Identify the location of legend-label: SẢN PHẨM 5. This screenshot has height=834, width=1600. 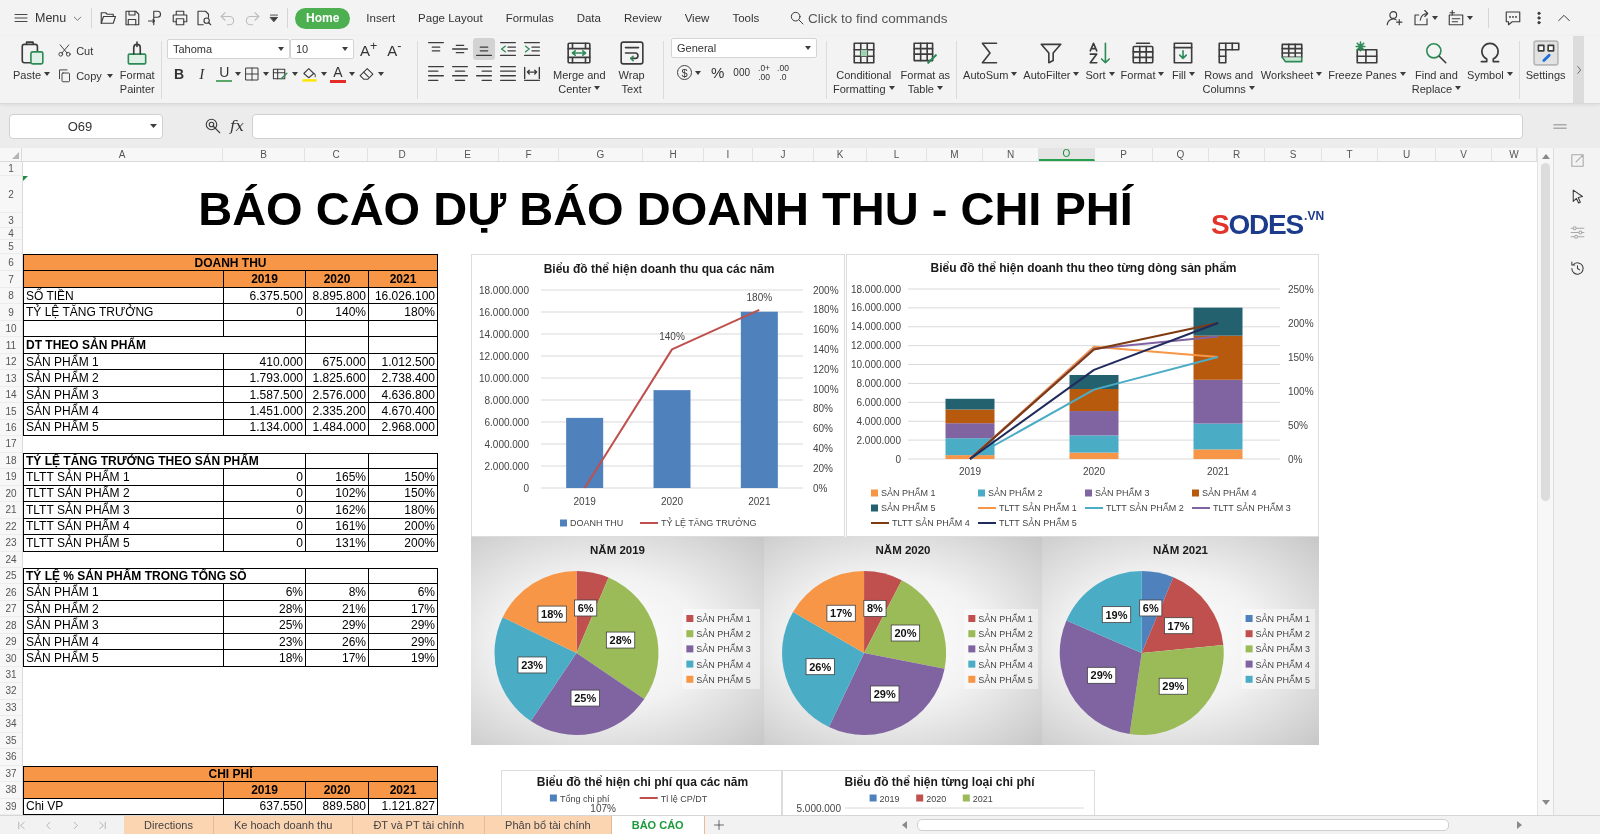
(908, 508).